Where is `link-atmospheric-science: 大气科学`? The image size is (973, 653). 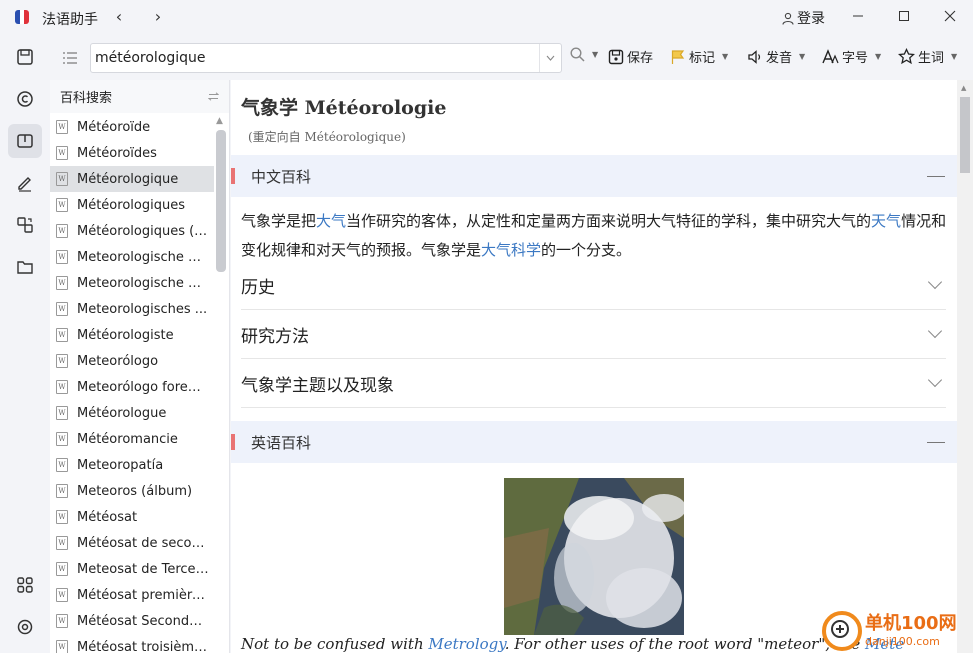
link-atmospheric-science: 大气科学 is located at coordinates (511, 250).